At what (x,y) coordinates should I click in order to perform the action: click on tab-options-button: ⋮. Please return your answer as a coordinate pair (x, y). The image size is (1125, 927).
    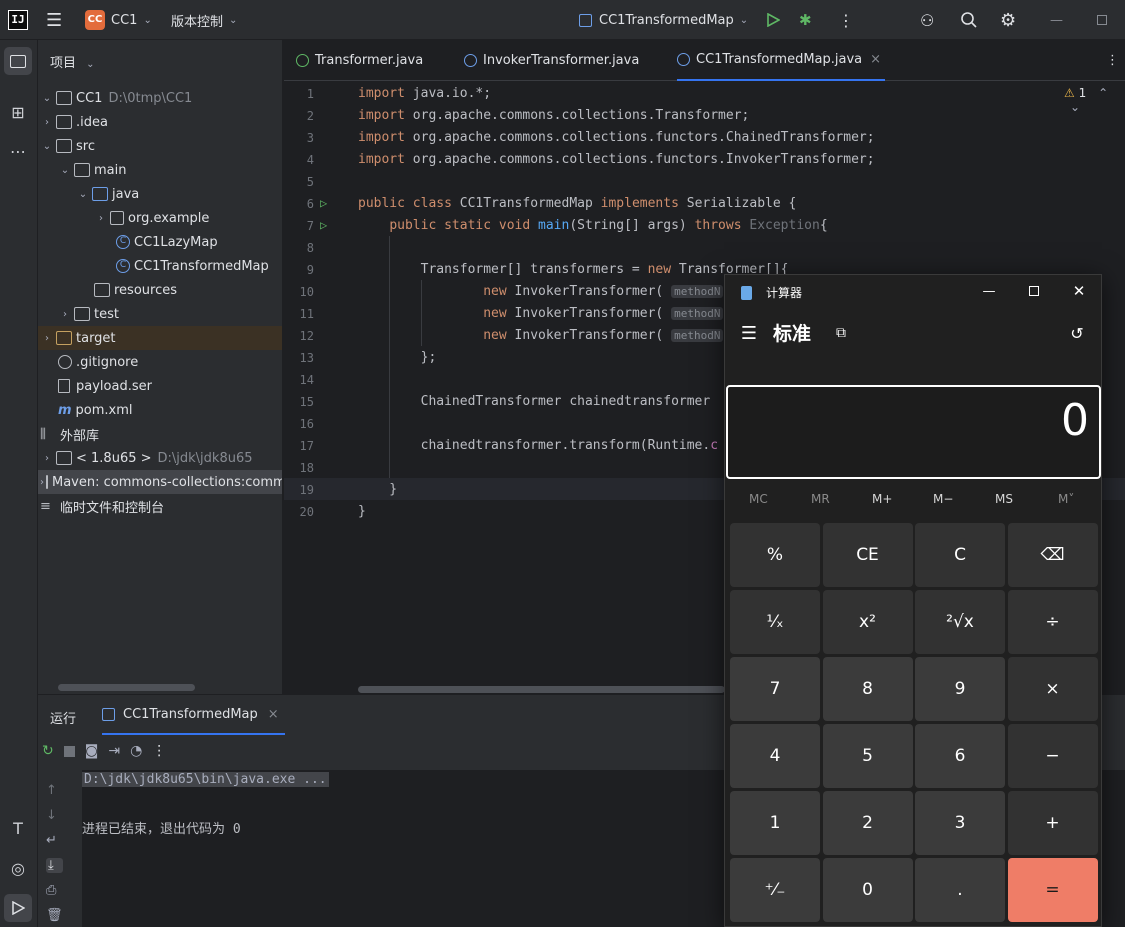
    Looking at the image, I should click on (1112, 60).